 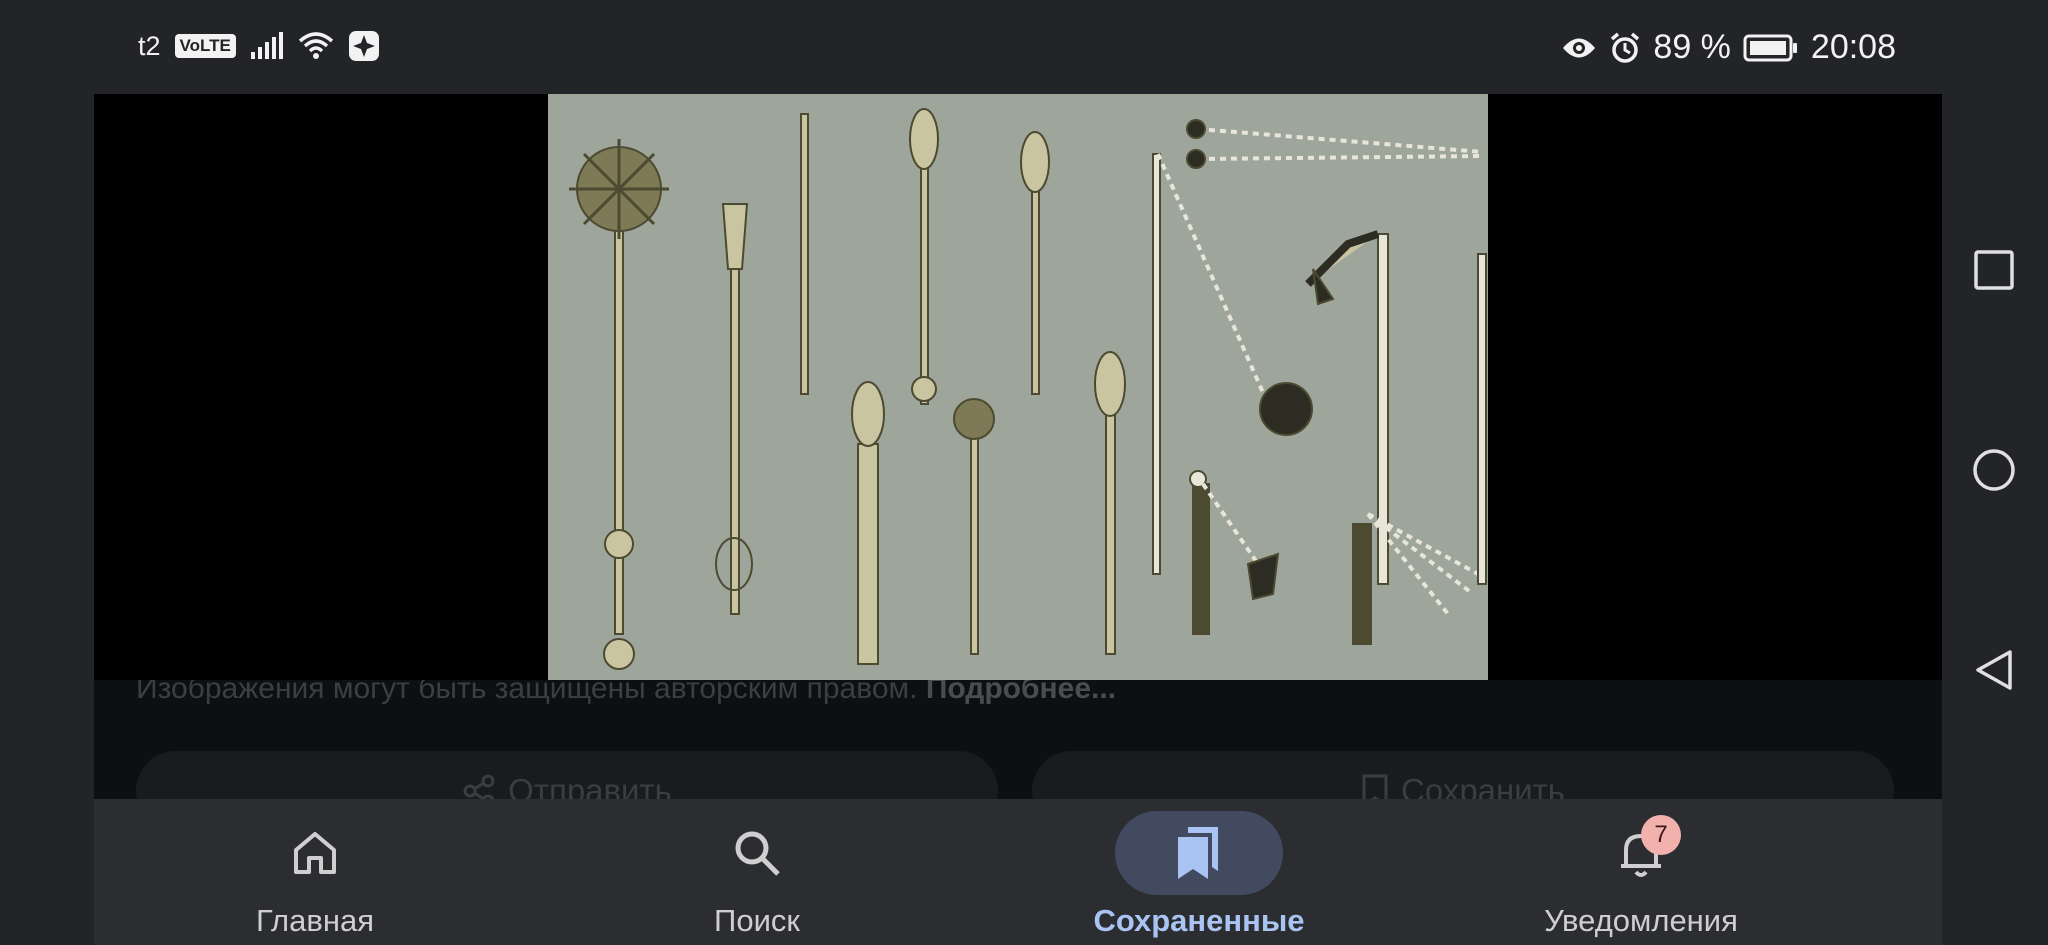 I want to click on bookmarks-icon, so click(x=1199, y=853).